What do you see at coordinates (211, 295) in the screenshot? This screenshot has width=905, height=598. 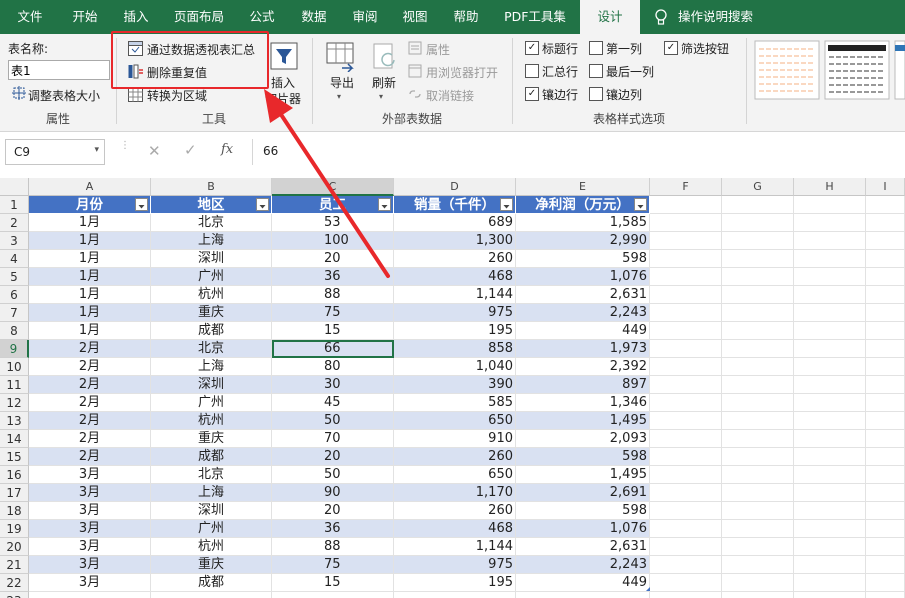 I see `table-cell: 杭州` at bounding box center [211, 295].